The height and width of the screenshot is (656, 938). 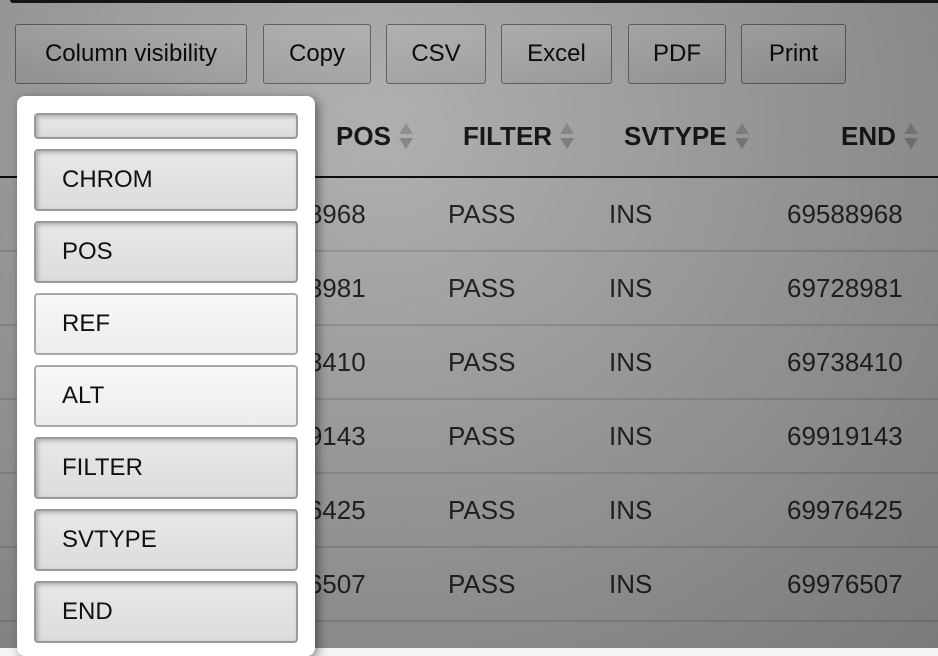 I want to click on column-header-label: SVTYPE, so click(x=675, y=135).